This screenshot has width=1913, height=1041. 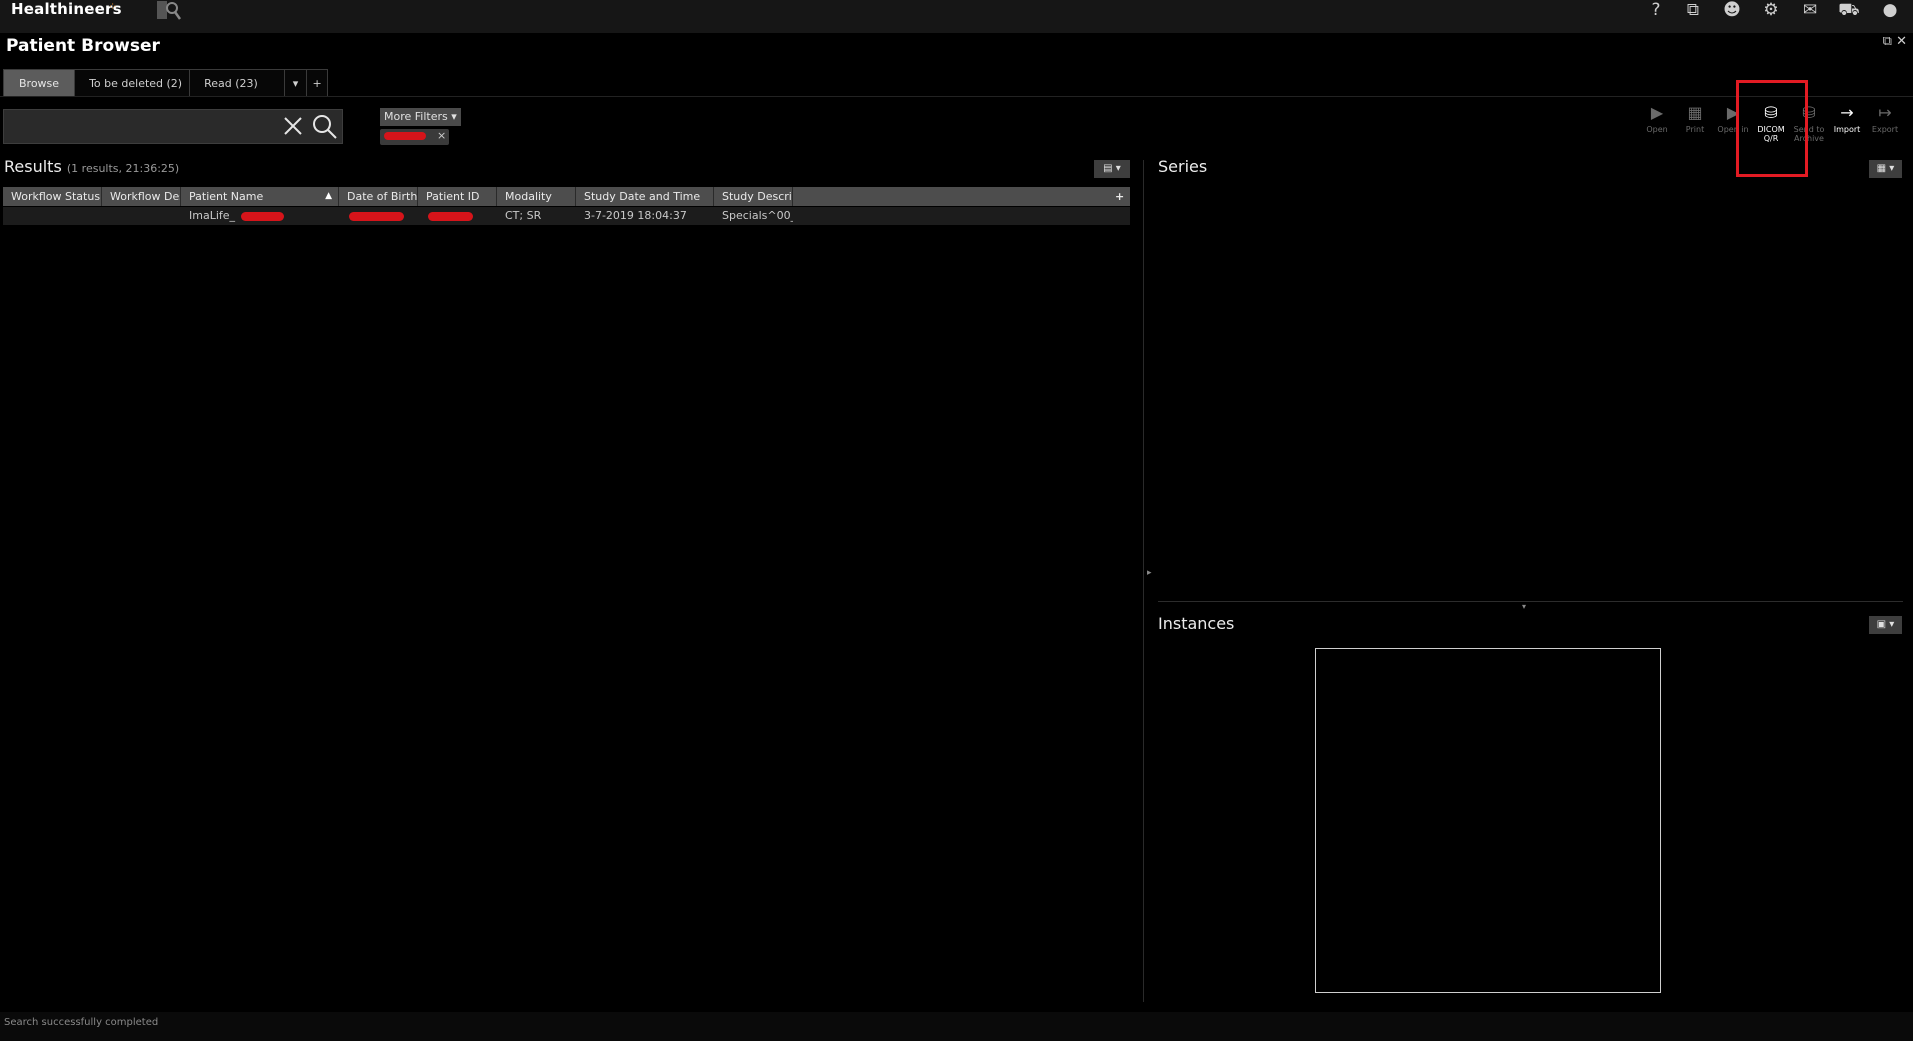 I want to click on tab-bar: Browse To be deleted (2) Read (23) ▾ +, so click(x=166, y=83).